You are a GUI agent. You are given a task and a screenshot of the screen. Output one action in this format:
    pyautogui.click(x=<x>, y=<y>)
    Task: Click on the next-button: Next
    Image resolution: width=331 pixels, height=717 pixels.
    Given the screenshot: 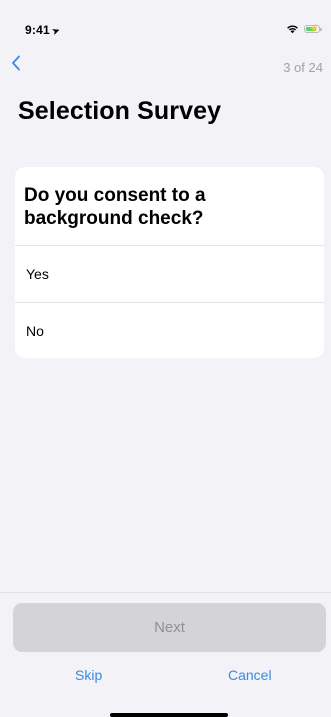 What is the action you would take?
    pyautogui.click(x=169, y=627)
    